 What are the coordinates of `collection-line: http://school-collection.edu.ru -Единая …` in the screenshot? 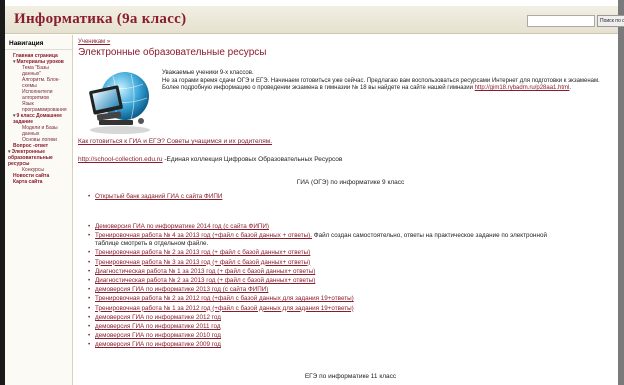 It's located at (210, 159).